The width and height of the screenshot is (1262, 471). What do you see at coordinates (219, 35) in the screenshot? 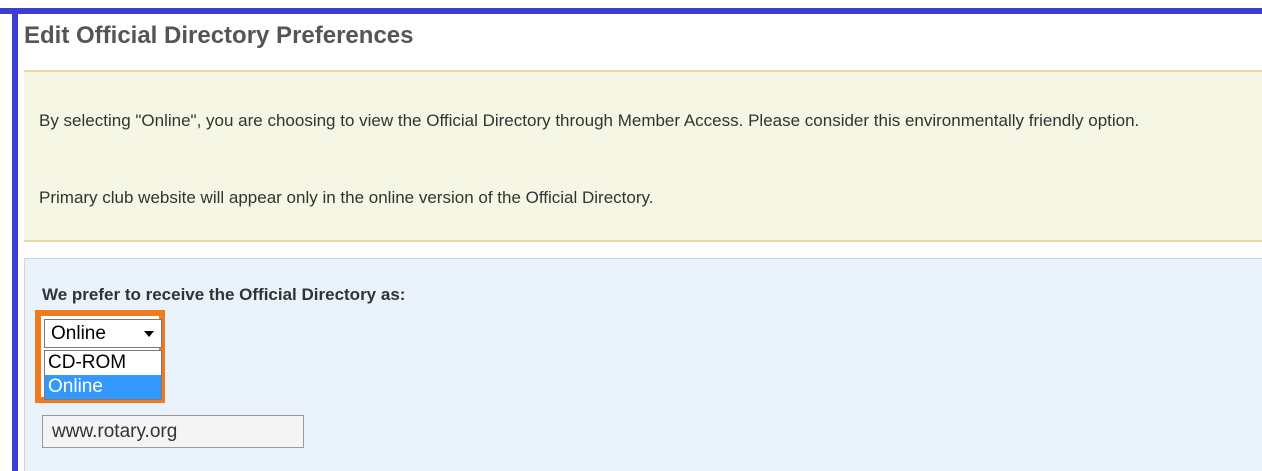
I see `page-title: Edit Official Directory Preferences` at bounding box center [219, 35].